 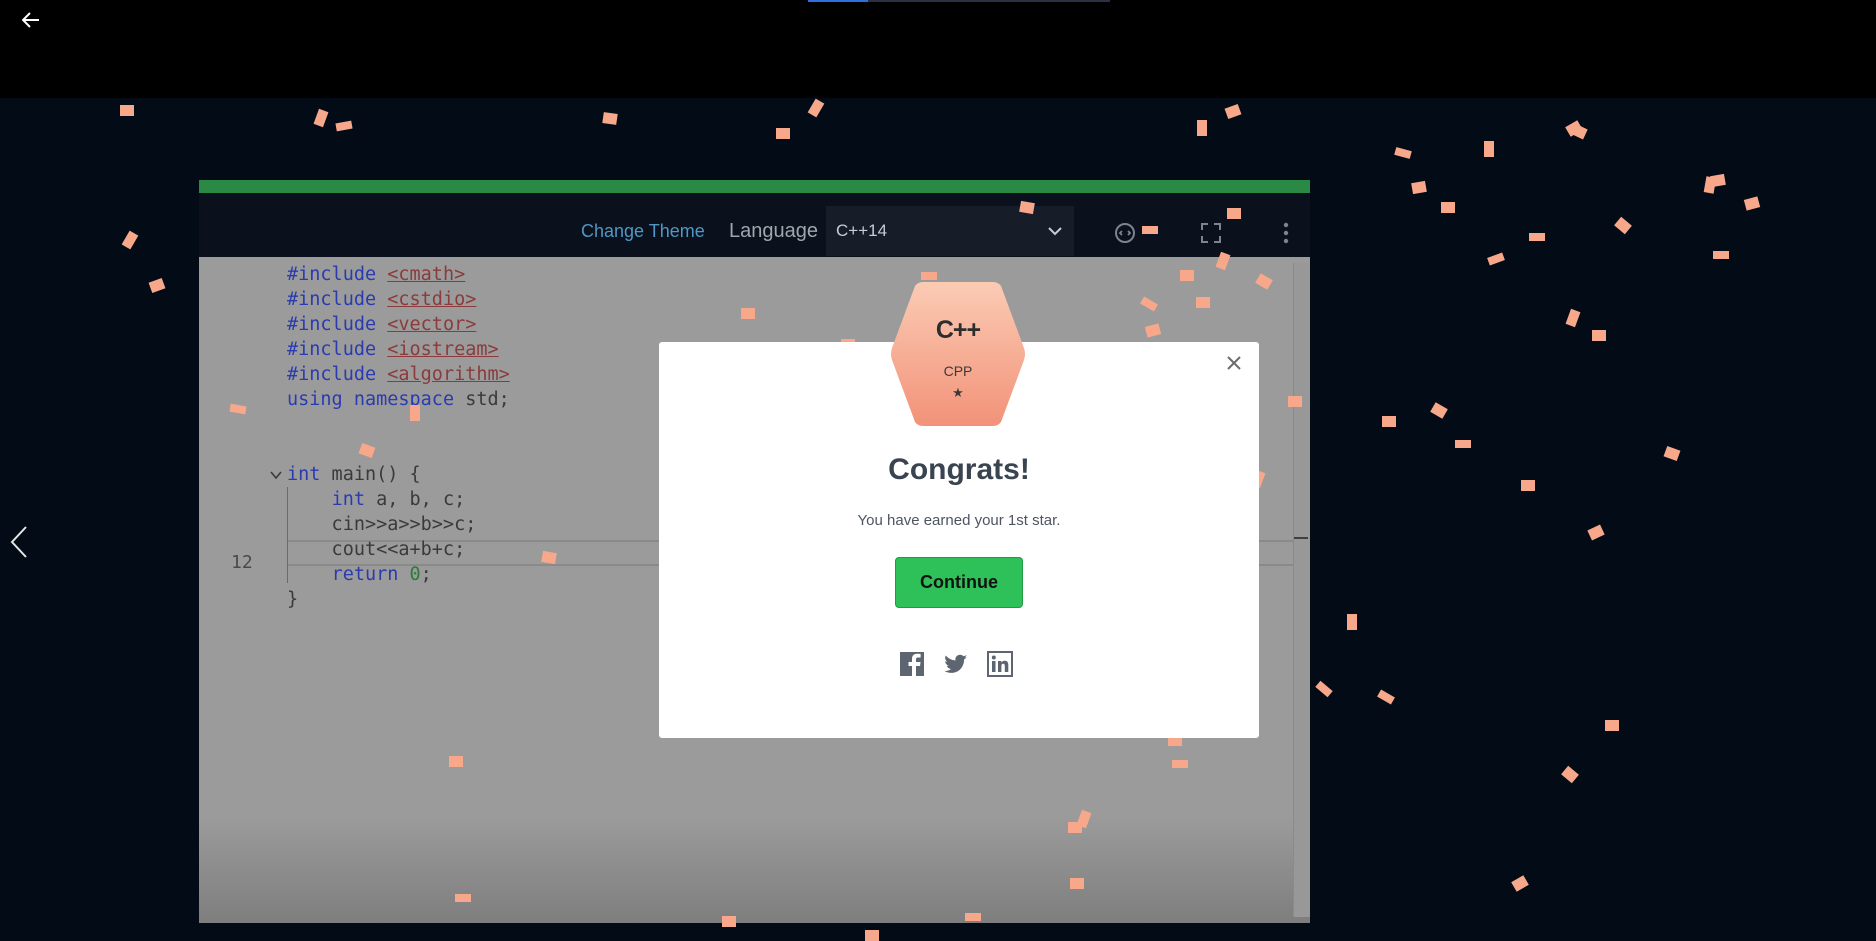 What do you see at coordinates (398, 499) in the screenshot?
I see `code-line: int a, b, c;` at bounding box center [398, 499].